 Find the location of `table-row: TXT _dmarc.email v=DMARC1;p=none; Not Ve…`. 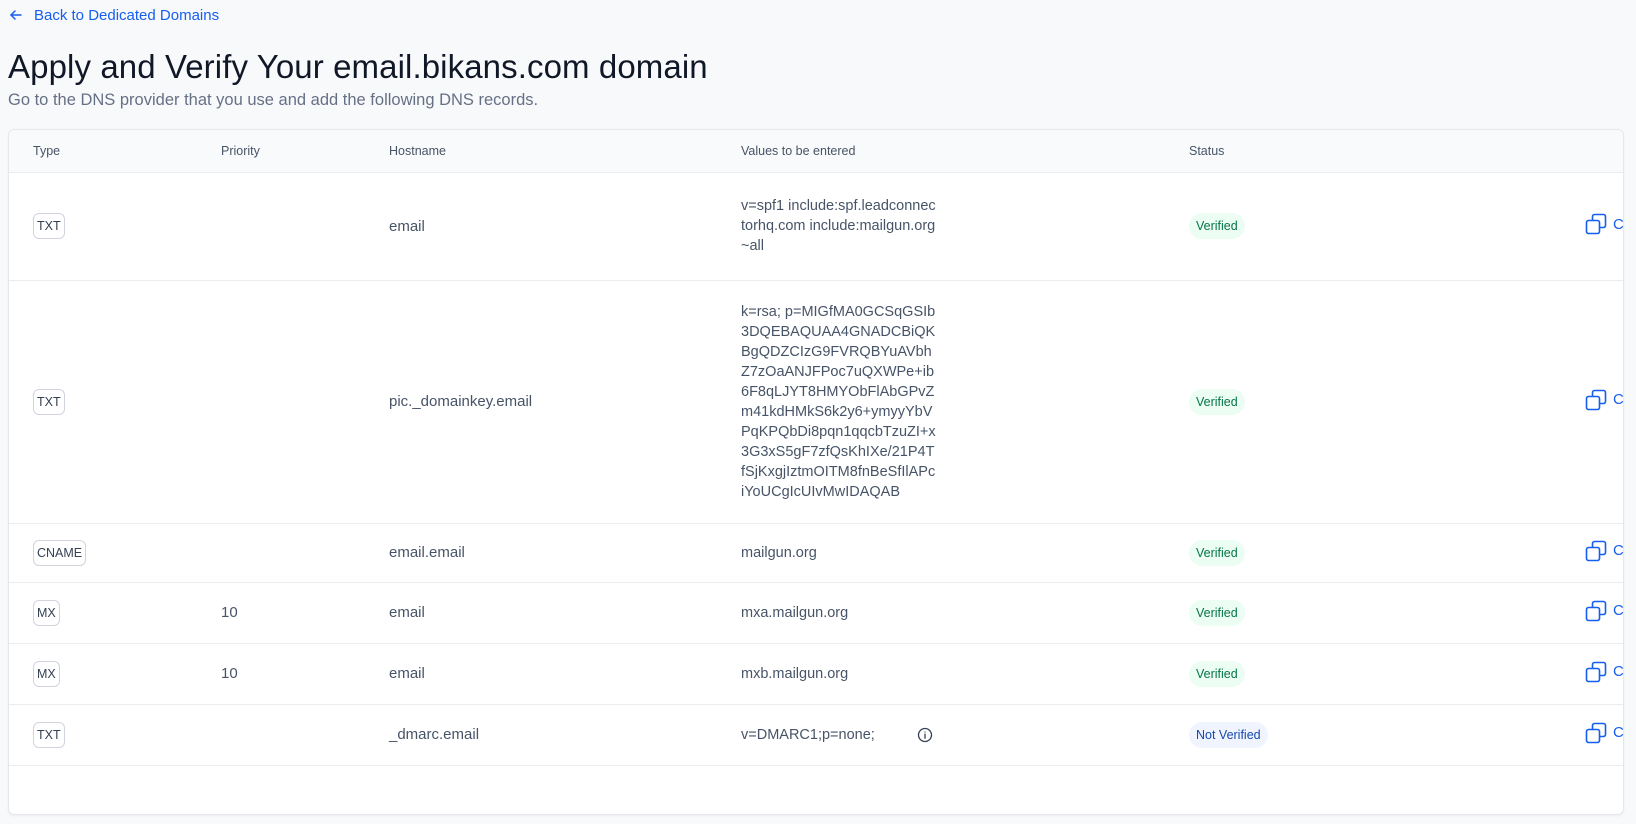

table-row: TXT _dmarc.email v=DMARC1;p=none; Not Ve… is located at coordinates (816, 735).